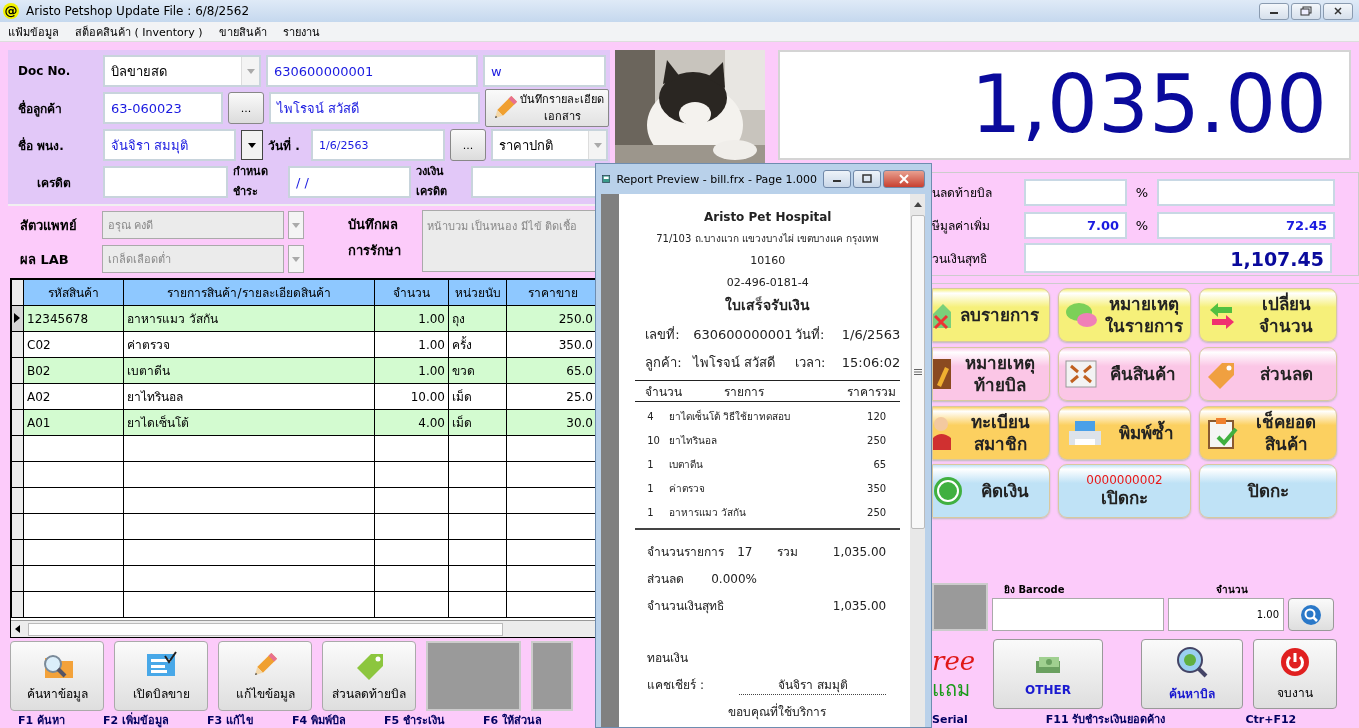  Describe the element at coordinates (991, 315) in the screenshot. I see `action-button: ลบรายการ` at that location.